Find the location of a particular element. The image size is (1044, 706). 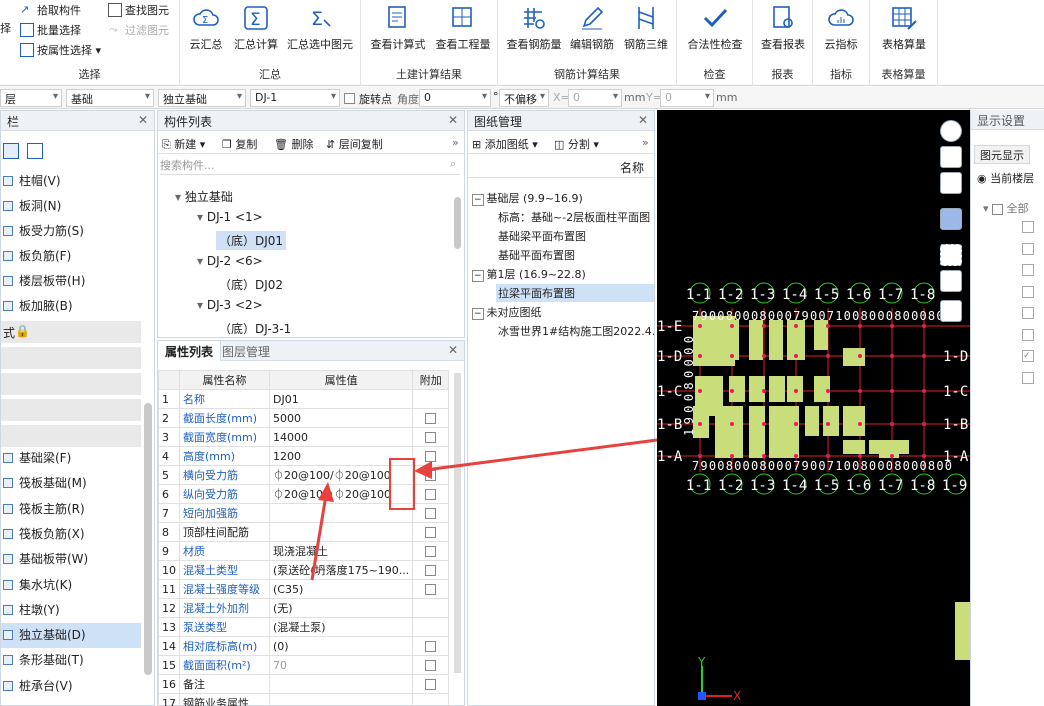

property-row: 5 横向受力筋 ⏀20@100/⏀20@100 is located at coordinates (304, 475).